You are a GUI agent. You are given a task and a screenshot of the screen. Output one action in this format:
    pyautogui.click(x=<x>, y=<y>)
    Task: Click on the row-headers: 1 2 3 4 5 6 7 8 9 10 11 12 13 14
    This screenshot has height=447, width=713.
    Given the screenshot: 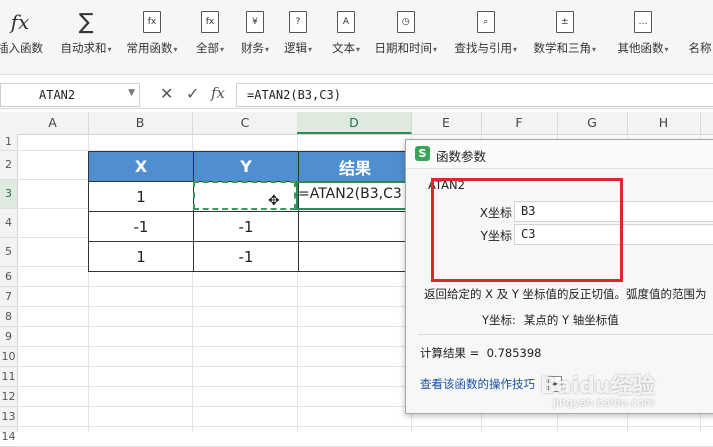 What is the action you would take?
    pyautogui.click(x=9, y=290)
    